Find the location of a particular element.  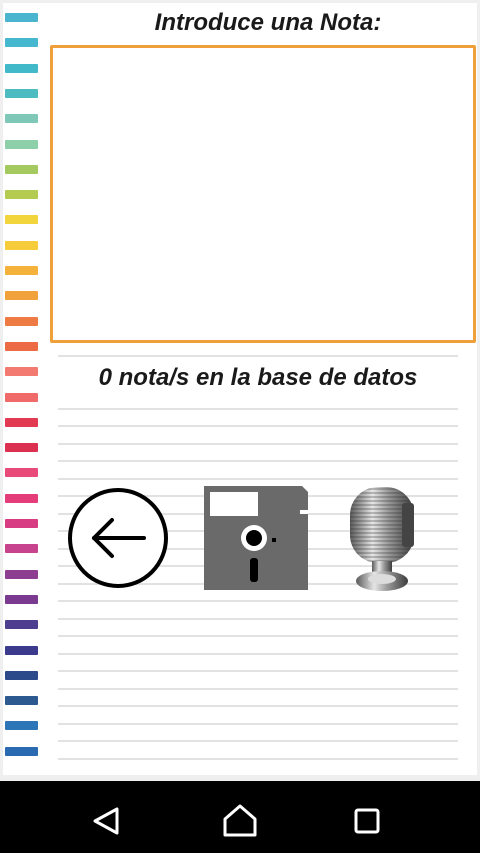

system-navigation-bar is located at coordinates (240, 817).